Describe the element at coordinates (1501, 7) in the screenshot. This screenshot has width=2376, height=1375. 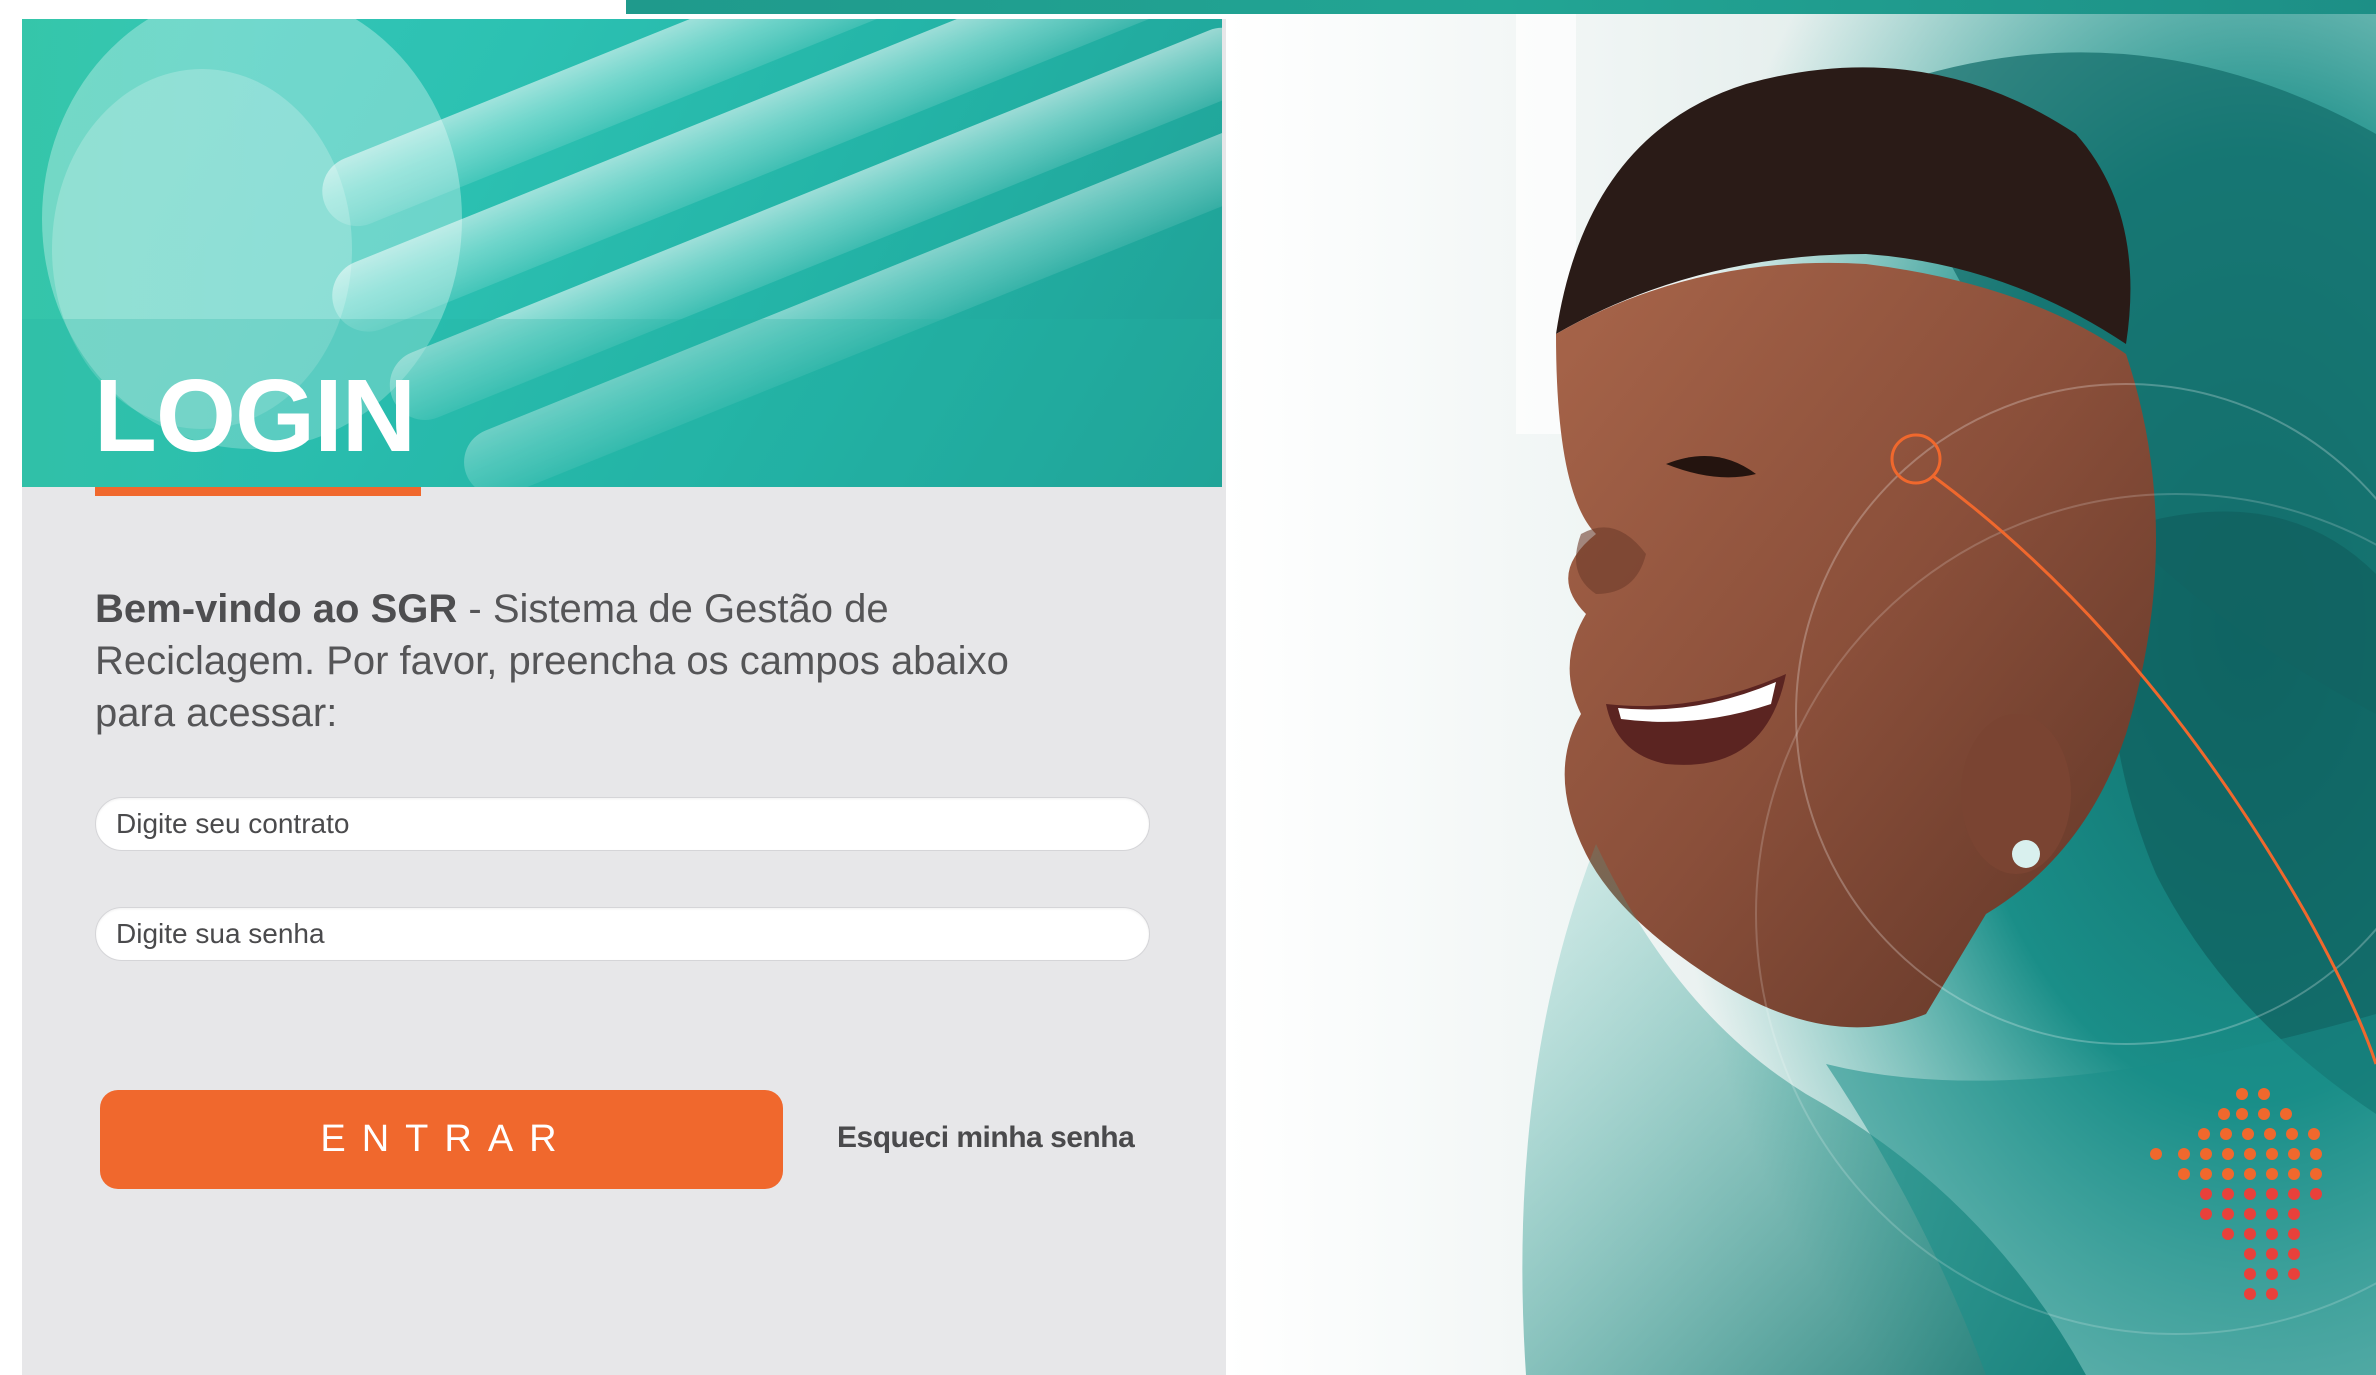
I see `top-accent-bar` at that location.